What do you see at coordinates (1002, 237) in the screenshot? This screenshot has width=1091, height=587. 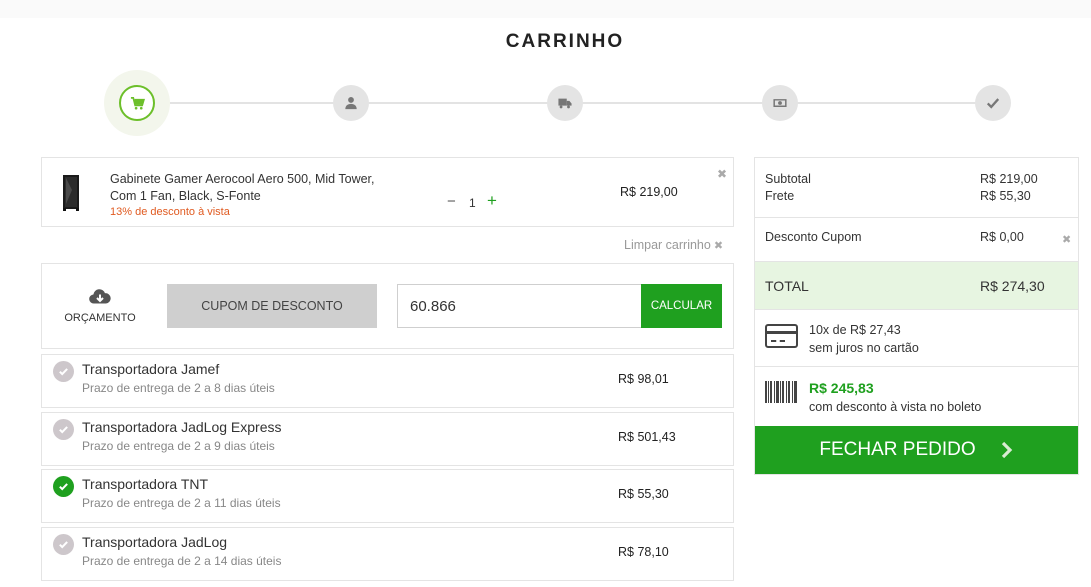 I see `coupon-discount-value: R$ 0,00` at bounding box center [1002, 237].